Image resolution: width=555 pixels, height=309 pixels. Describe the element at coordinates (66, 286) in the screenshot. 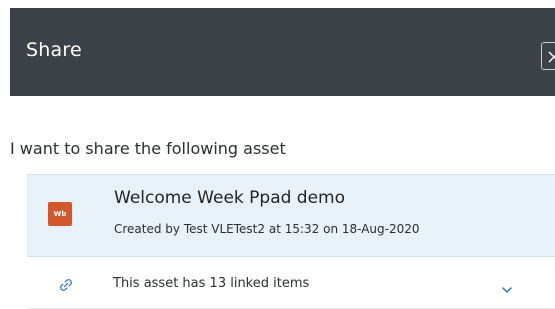

I see `link-icon` at that location.